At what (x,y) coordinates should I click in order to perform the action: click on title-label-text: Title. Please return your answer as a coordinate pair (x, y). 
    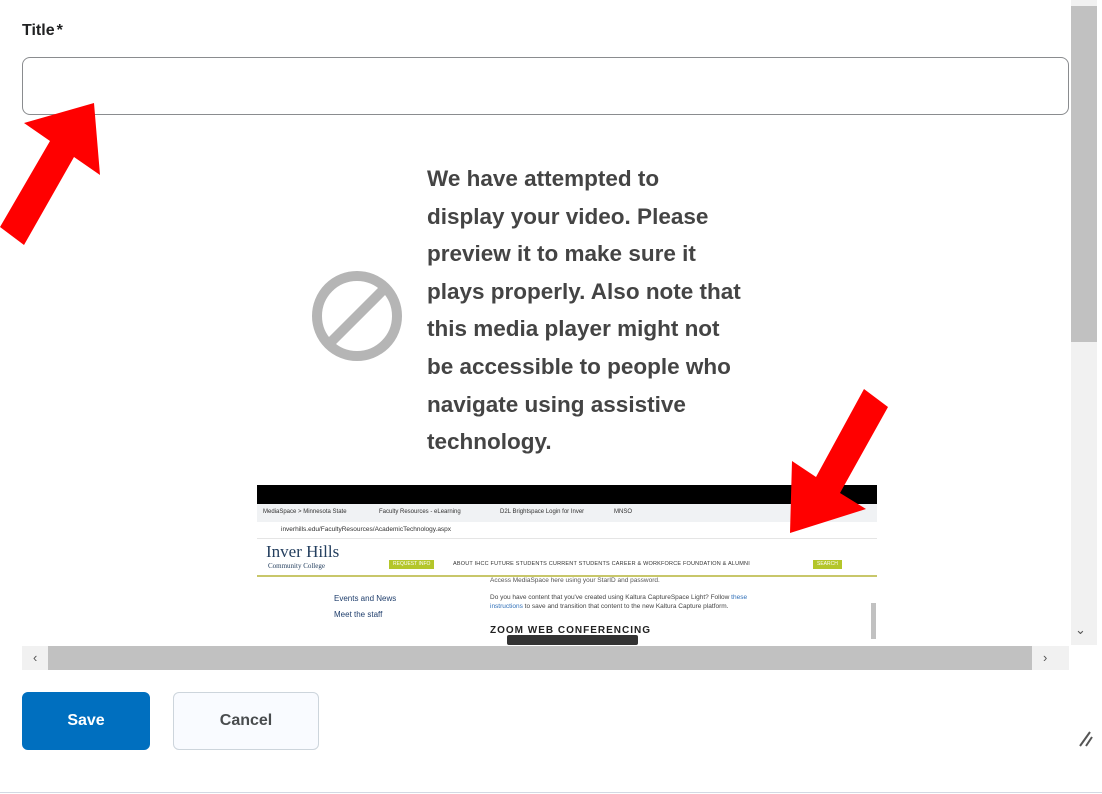
    Looking at the image, I should click on (38, 30).